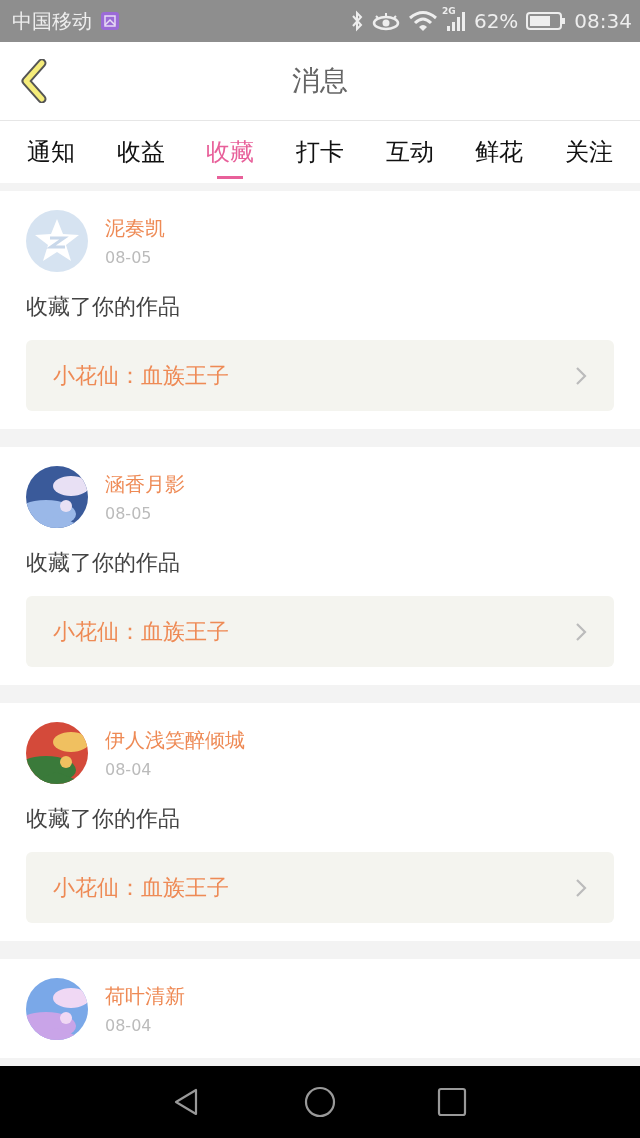 This screenshot has width=640, height=1138. Describe the element at coordinates (230, 154) in the screenshot. I see `tab: 收藏` at that location.